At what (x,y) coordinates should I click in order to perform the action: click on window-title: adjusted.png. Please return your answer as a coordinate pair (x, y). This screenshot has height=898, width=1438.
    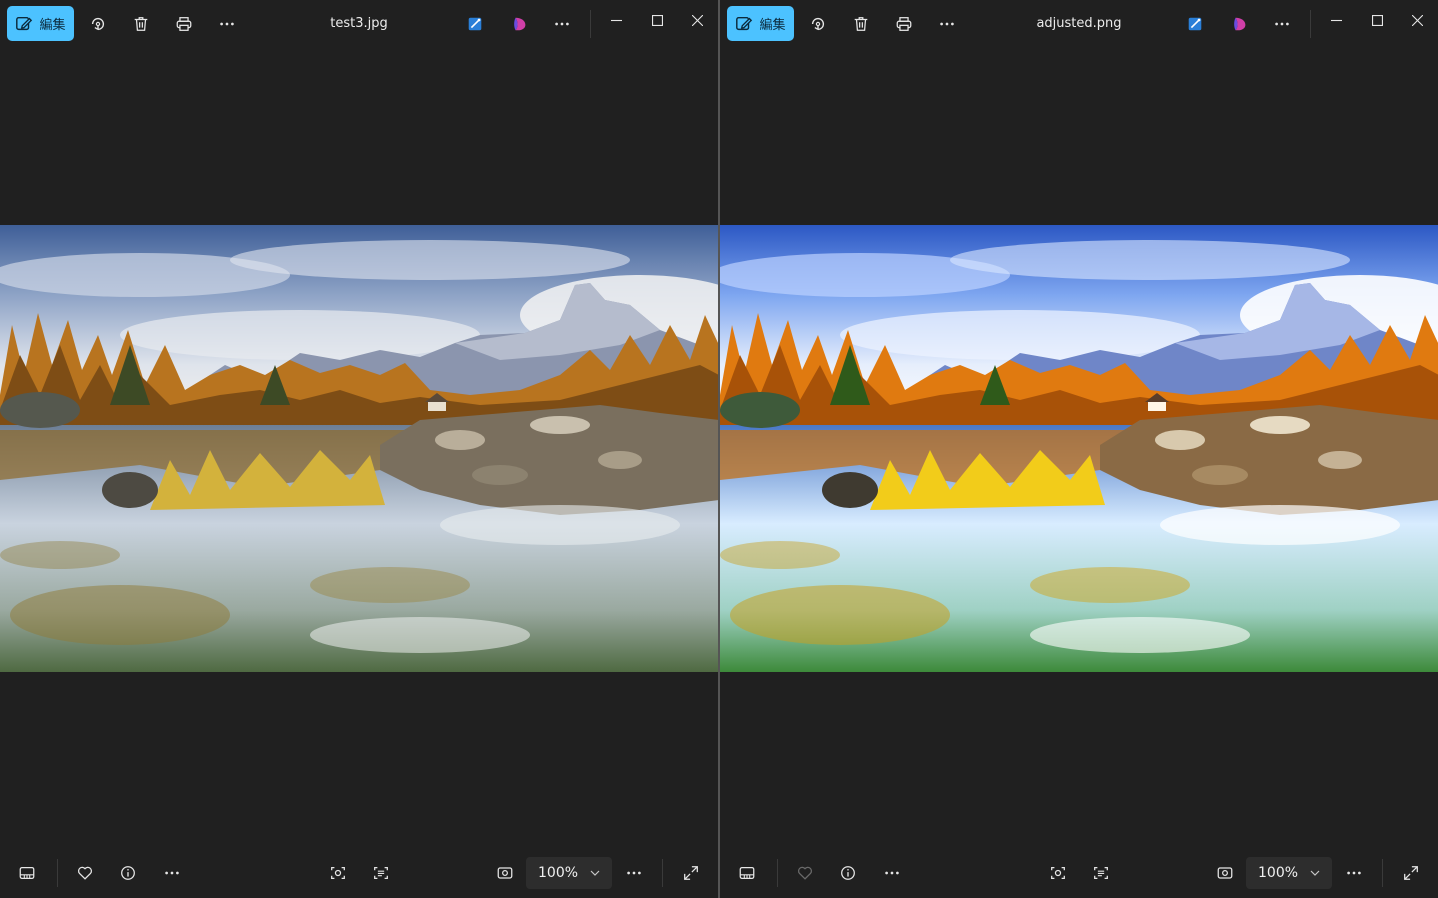
    Looking at the image, I should click on (1079, 23).